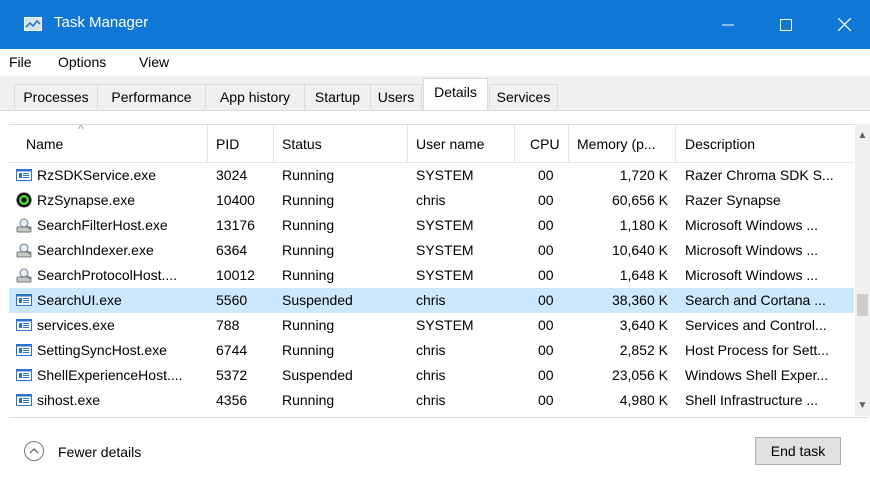 The height and width of the screenshot is (484, 870). Describe the element at coordinates (101, 22) in the screenshot. I see `window-title: Task Manager` at that location.